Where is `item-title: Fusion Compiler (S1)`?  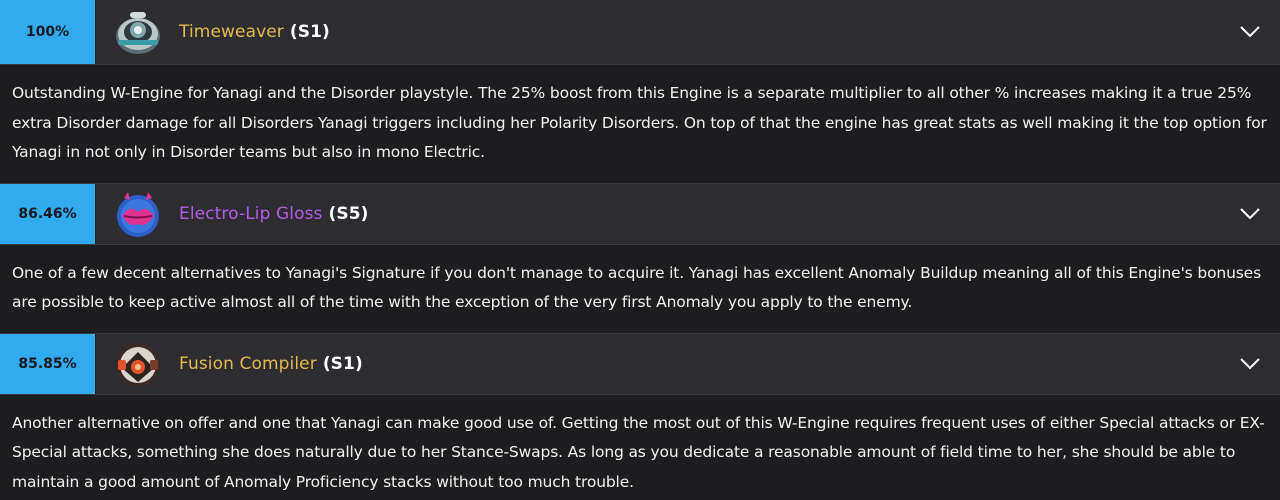
item-title: Fusion Compiler (S1) is located at coordinates (271, 364).